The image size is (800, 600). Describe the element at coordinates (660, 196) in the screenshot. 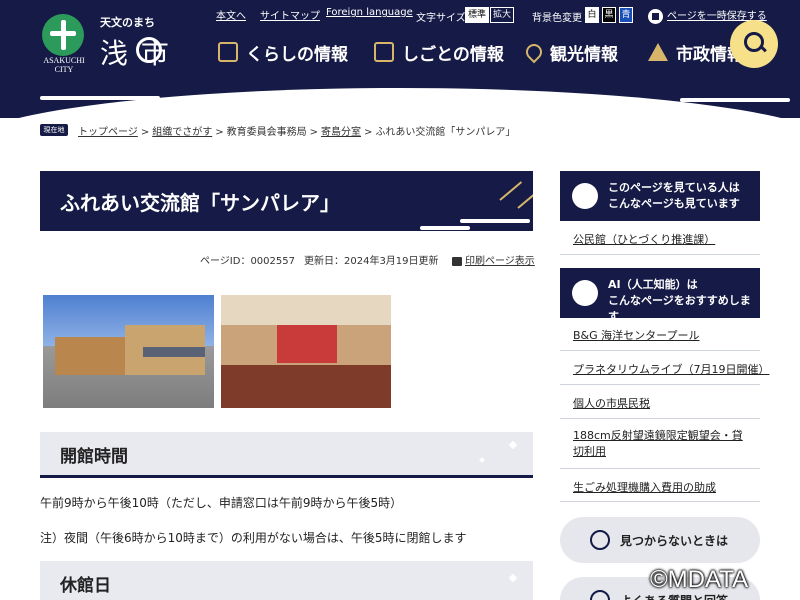

I see `viewed-pages-header: このページを見ている人は こんなページも見ています` at that location.